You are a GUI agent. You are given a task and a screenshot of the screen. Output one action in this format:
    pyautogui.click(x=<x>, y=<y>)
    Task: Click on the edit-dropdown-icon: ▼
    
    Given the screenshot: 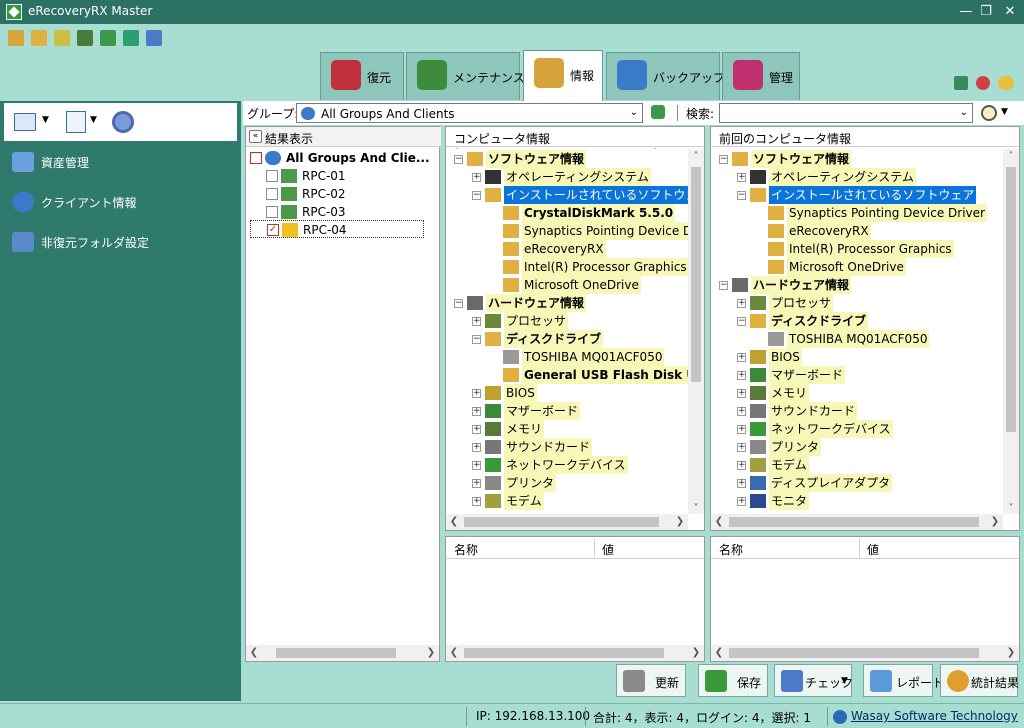 What is the action you would take?
    pyautogui.click(x=93, y=120)
    